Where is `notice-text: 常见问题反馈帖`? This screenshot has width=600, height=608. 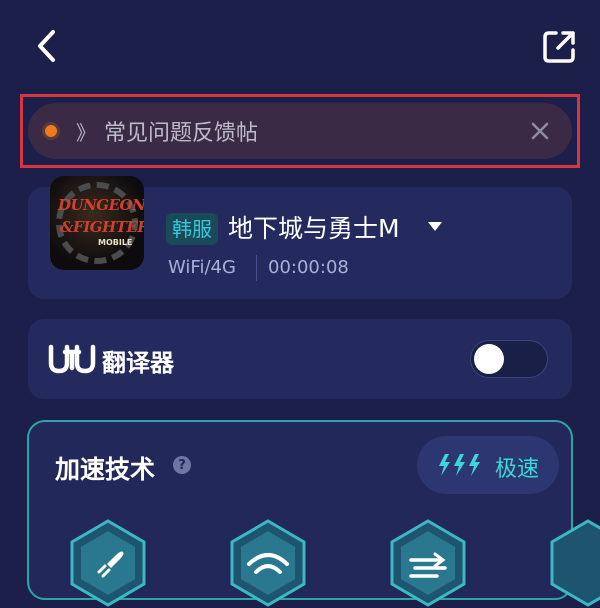 notice-text: 常见问题反馈帖 is located at coordinates (181, 131).